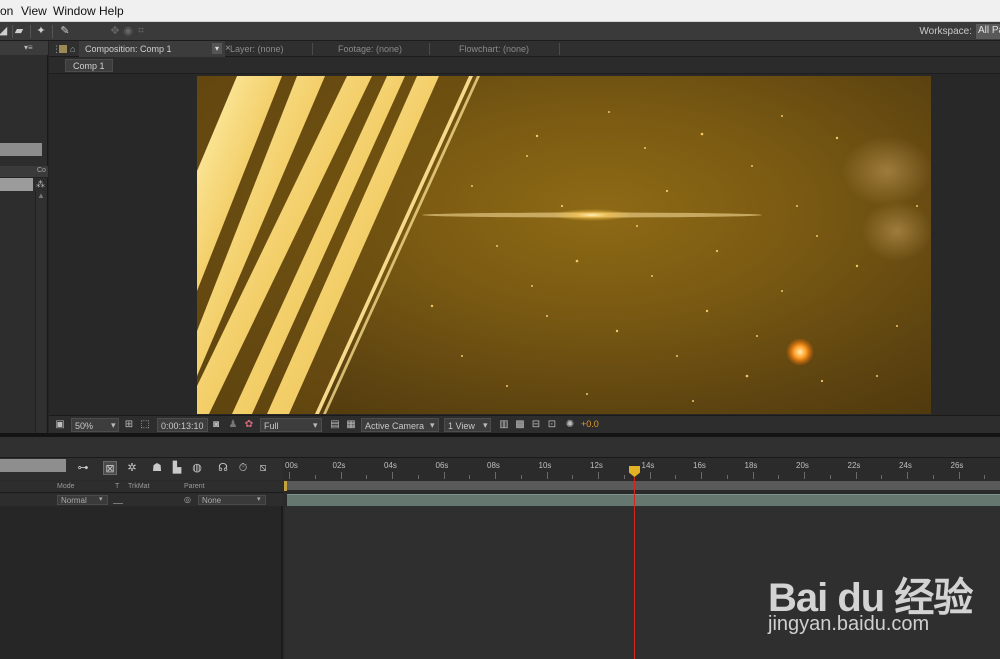 The image size is (1000, 659). What do you see at coordinates (41, 195) in the screenshot?
I see `scroll-up-icon: ▲` at bounding box center [41, 195].